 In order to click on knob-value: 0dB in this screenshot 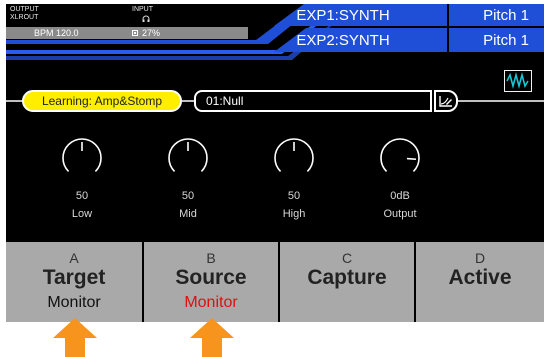, I will do `click(400, 196)`.